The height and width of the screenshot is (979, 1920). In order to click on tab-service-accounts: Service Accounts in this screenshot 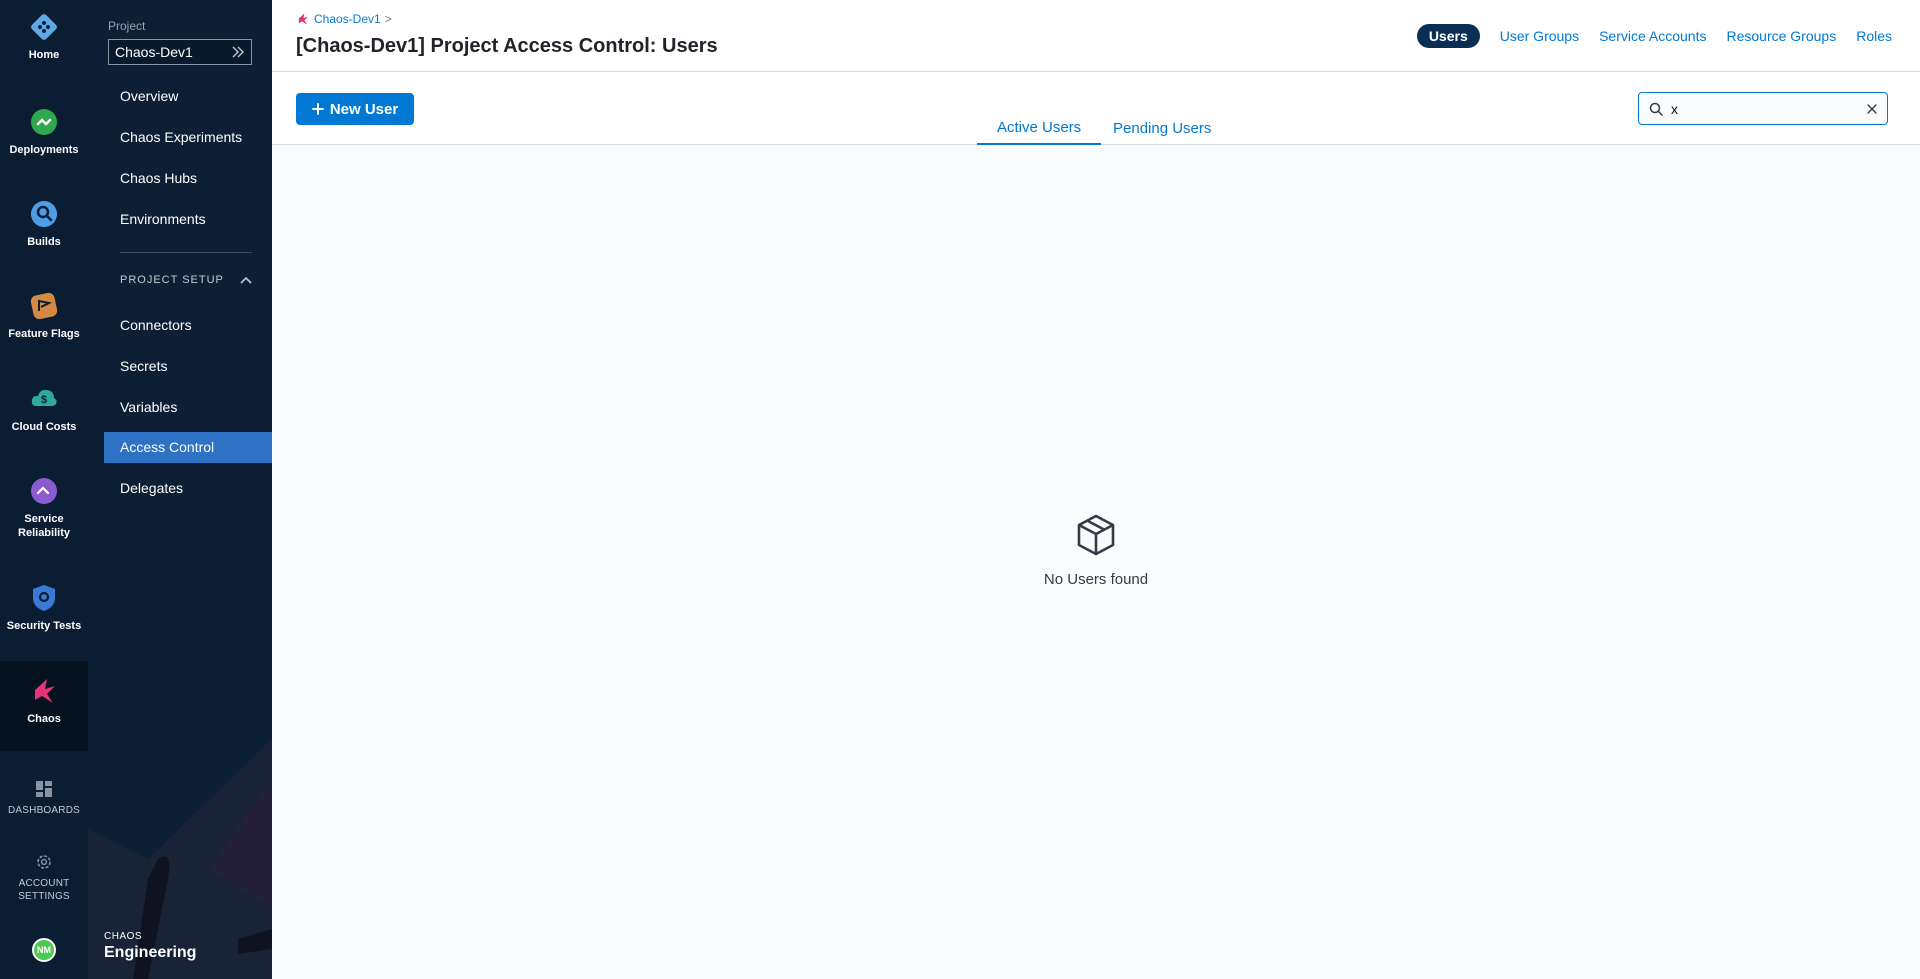, I will do `click(1652, 36)`.